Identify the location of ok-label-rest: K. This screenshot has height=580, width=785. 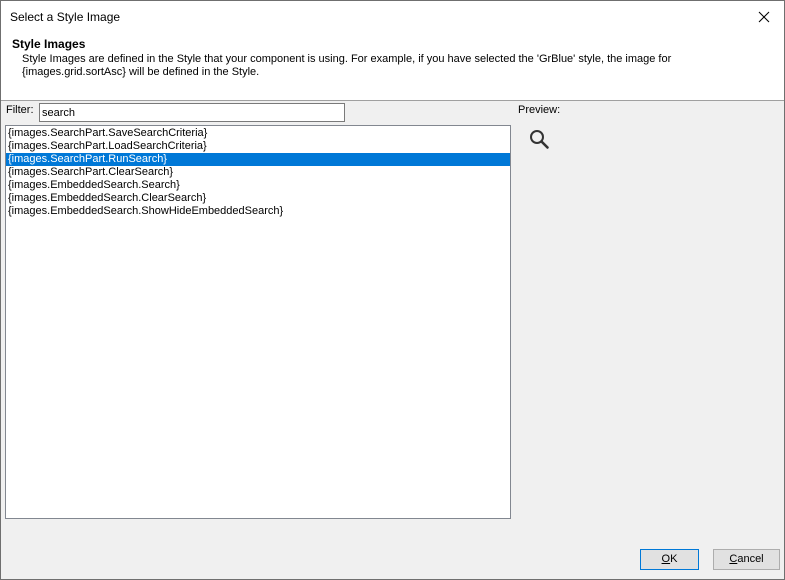
(674, 559).